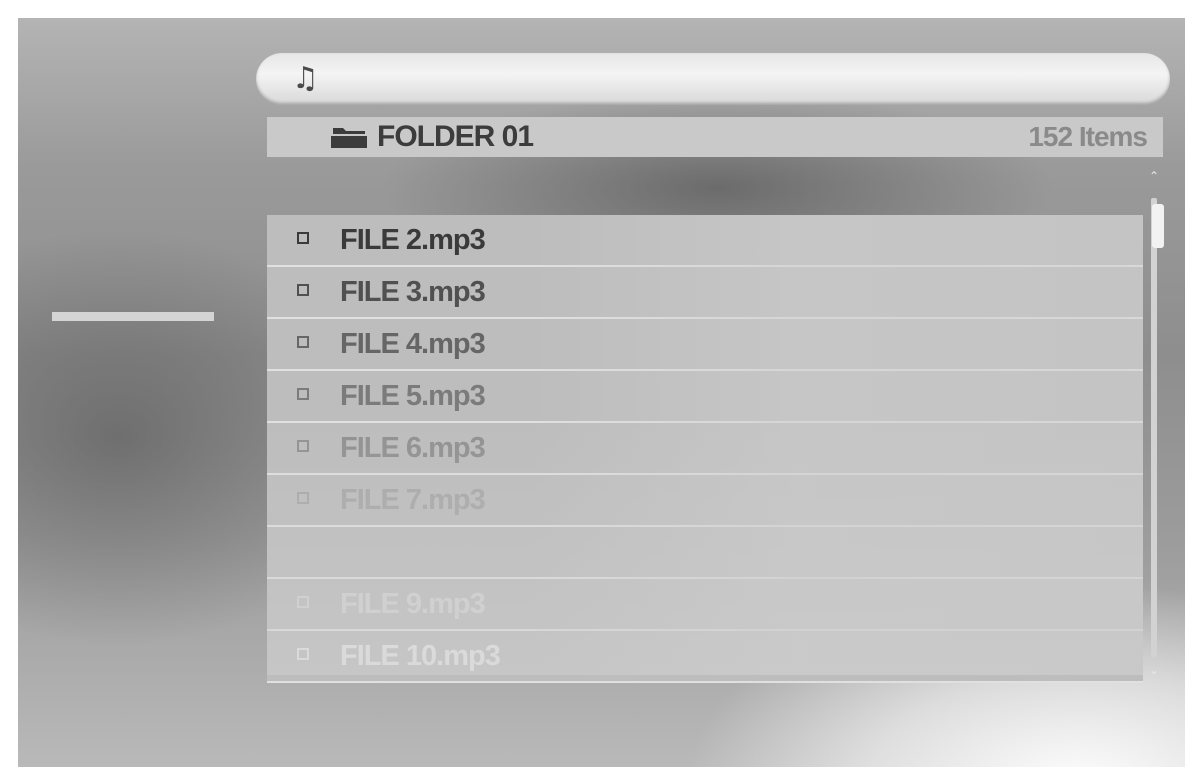 The image size is (1185, 767). Describe the element at coordinates (705, 553) in the screenshot. I see `list-item: FILE 8.mp3` at that location.